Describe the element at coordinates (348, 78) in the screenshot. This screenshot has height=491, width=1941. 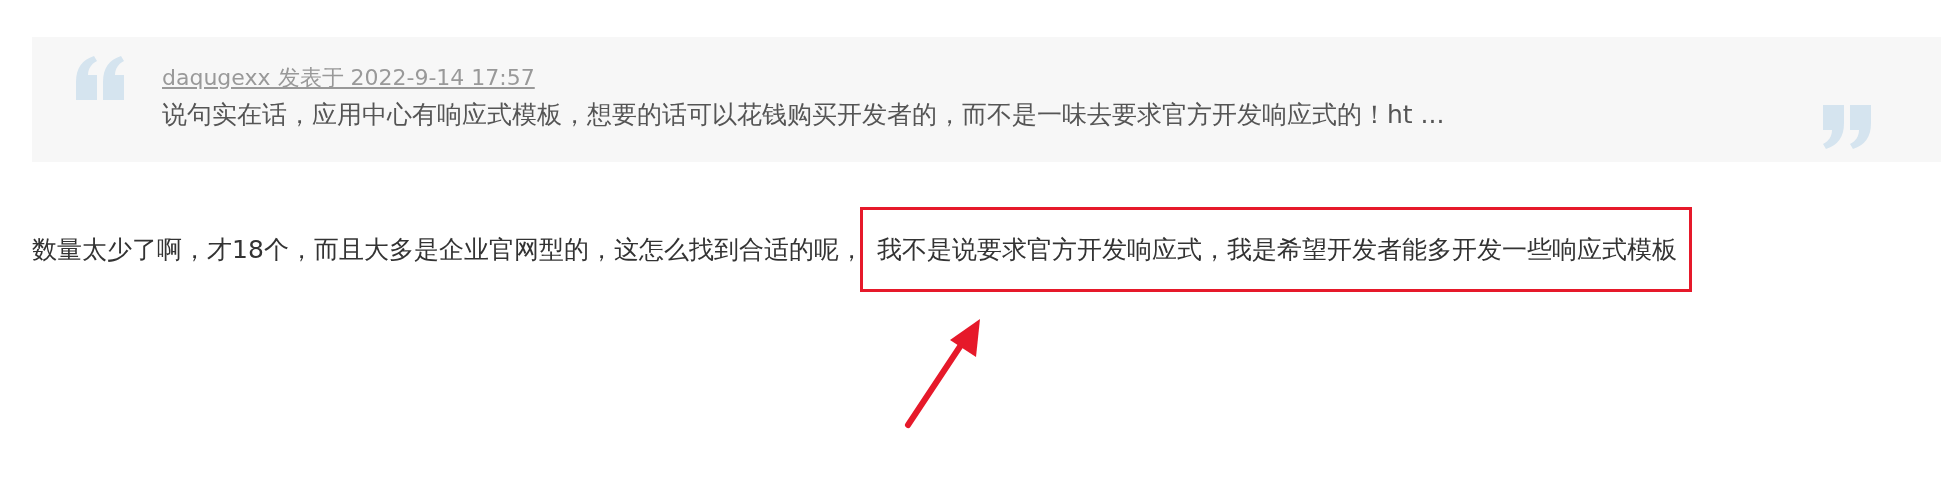
I see `author-link: daqugexx 发表于 2022-9-14 17:57` at that location.